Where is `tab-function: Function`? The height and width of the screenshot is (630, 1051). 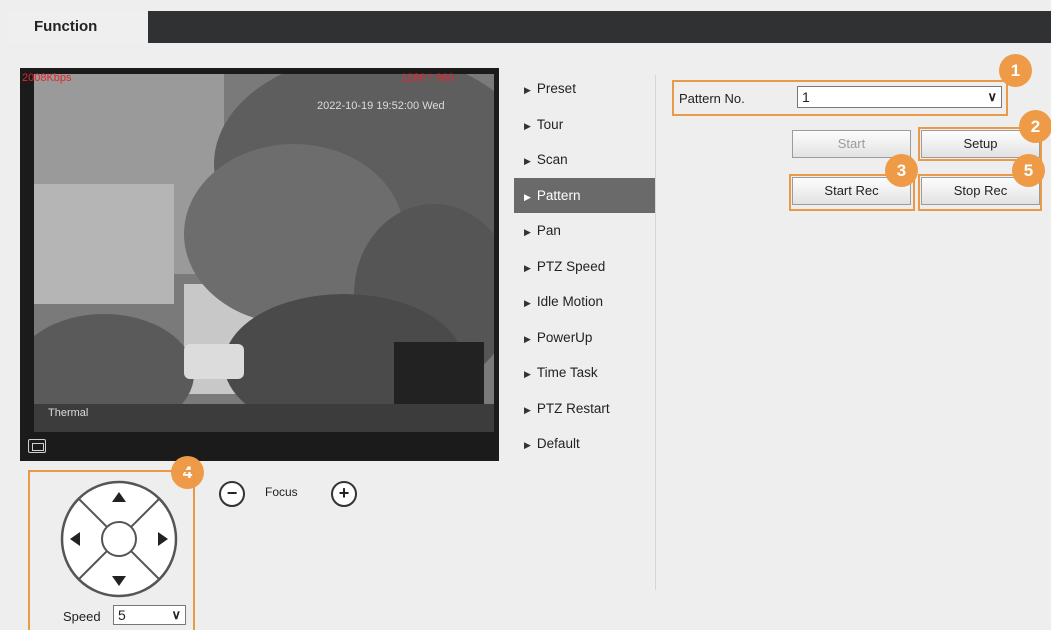 tab-function: Function is located at coordinates (78, 27).